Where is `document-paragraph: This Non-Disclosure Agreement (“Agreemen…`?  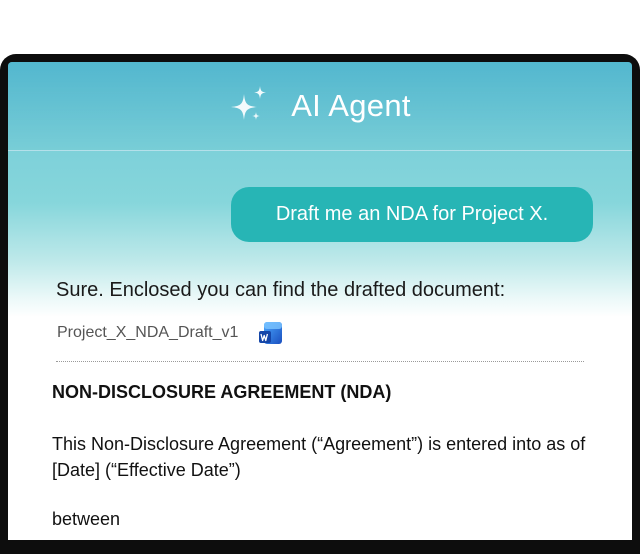 document-paragraph: This Non-Disclosure Agreement (“Agreemen… is located at coordinates (319, 457).